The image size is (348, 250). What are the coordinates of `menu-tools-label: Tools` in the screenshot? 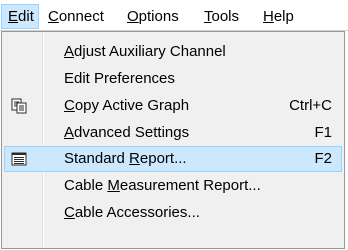 It's located at (222, 16).